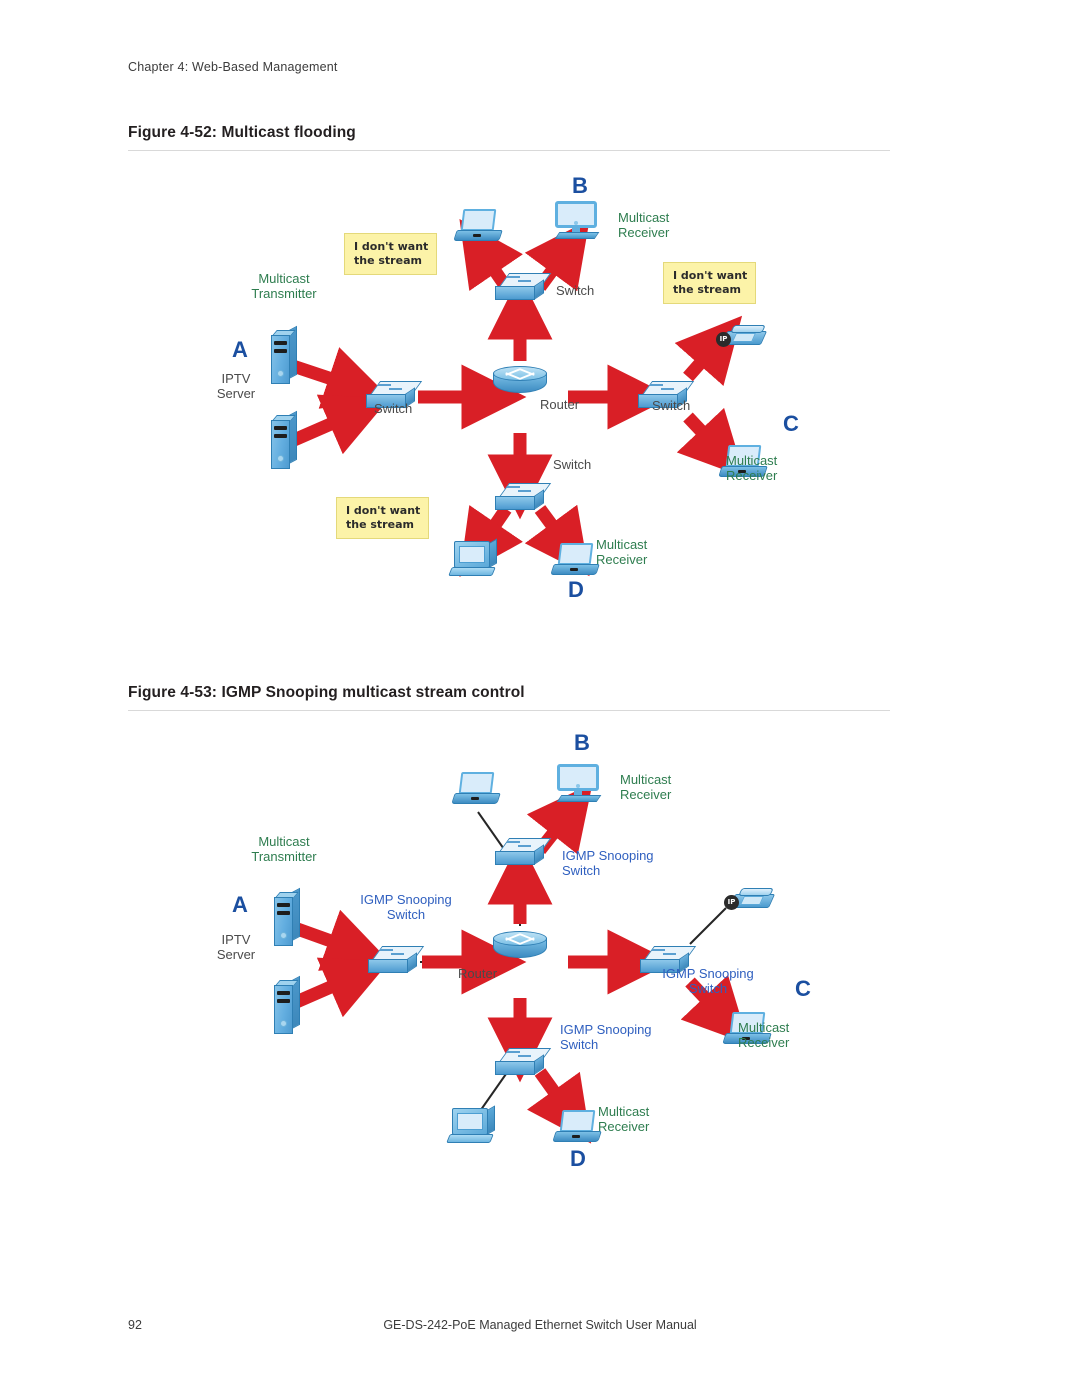  What do you see at coordinates (606, 1037) in the screenshot?
I see `label-igmp-snooping-switch-bottom: IGMP Snooping Switch` at bounding box center [606, 1037].